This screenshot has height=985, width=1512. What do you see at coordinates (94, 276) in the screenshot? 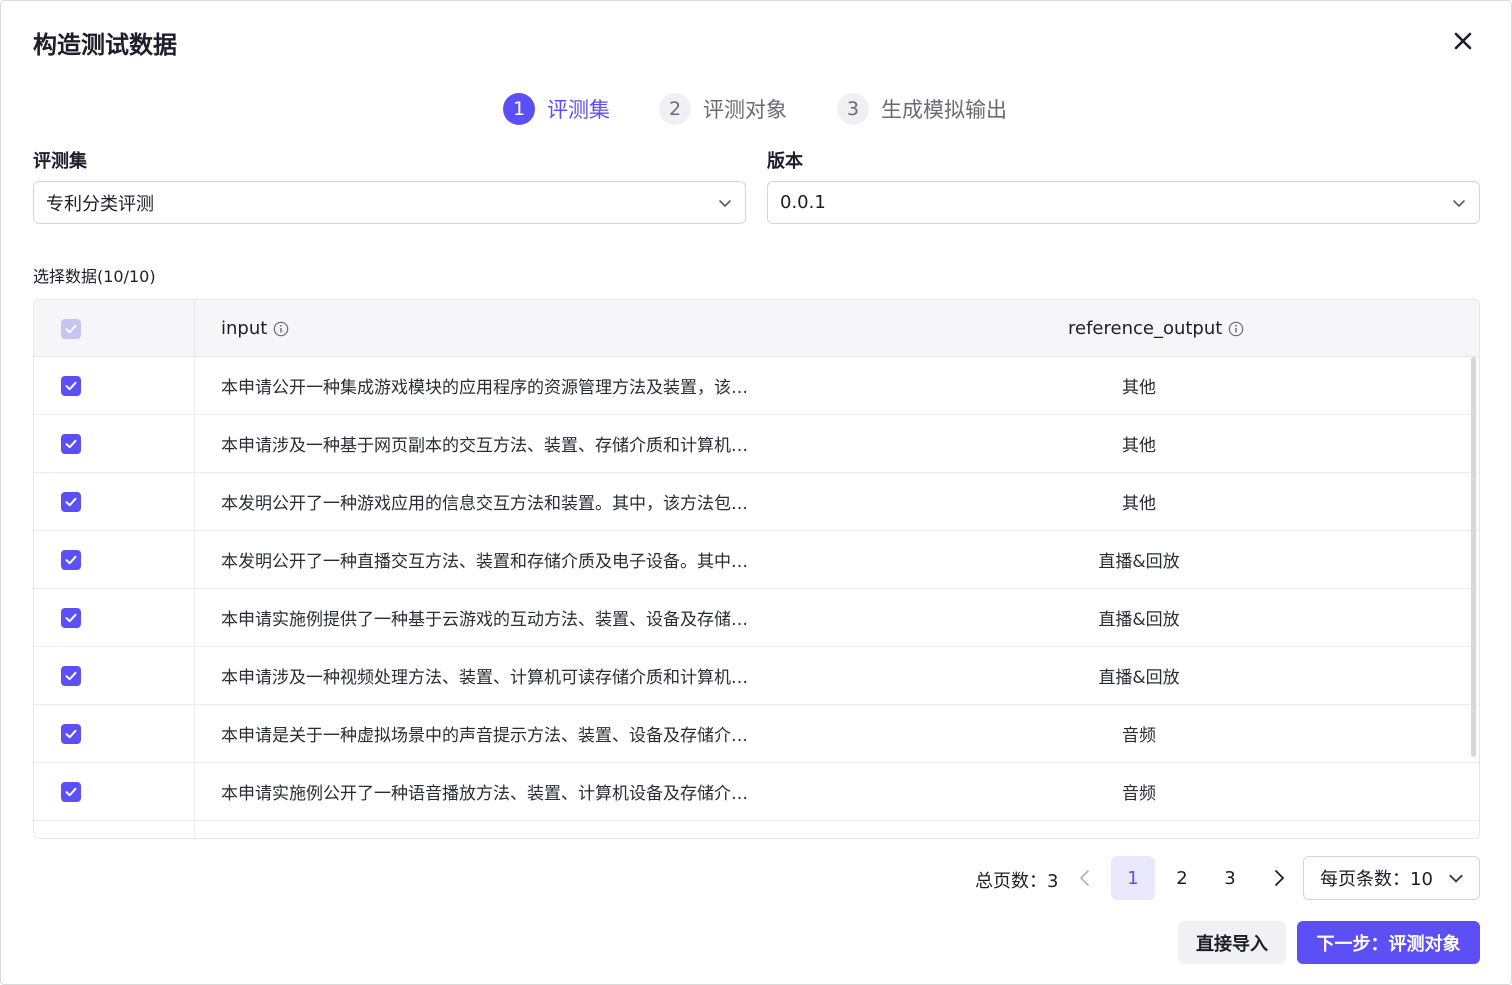
I see `selection-count: 选择数据(10/10)` at bounding box center [94, 276].